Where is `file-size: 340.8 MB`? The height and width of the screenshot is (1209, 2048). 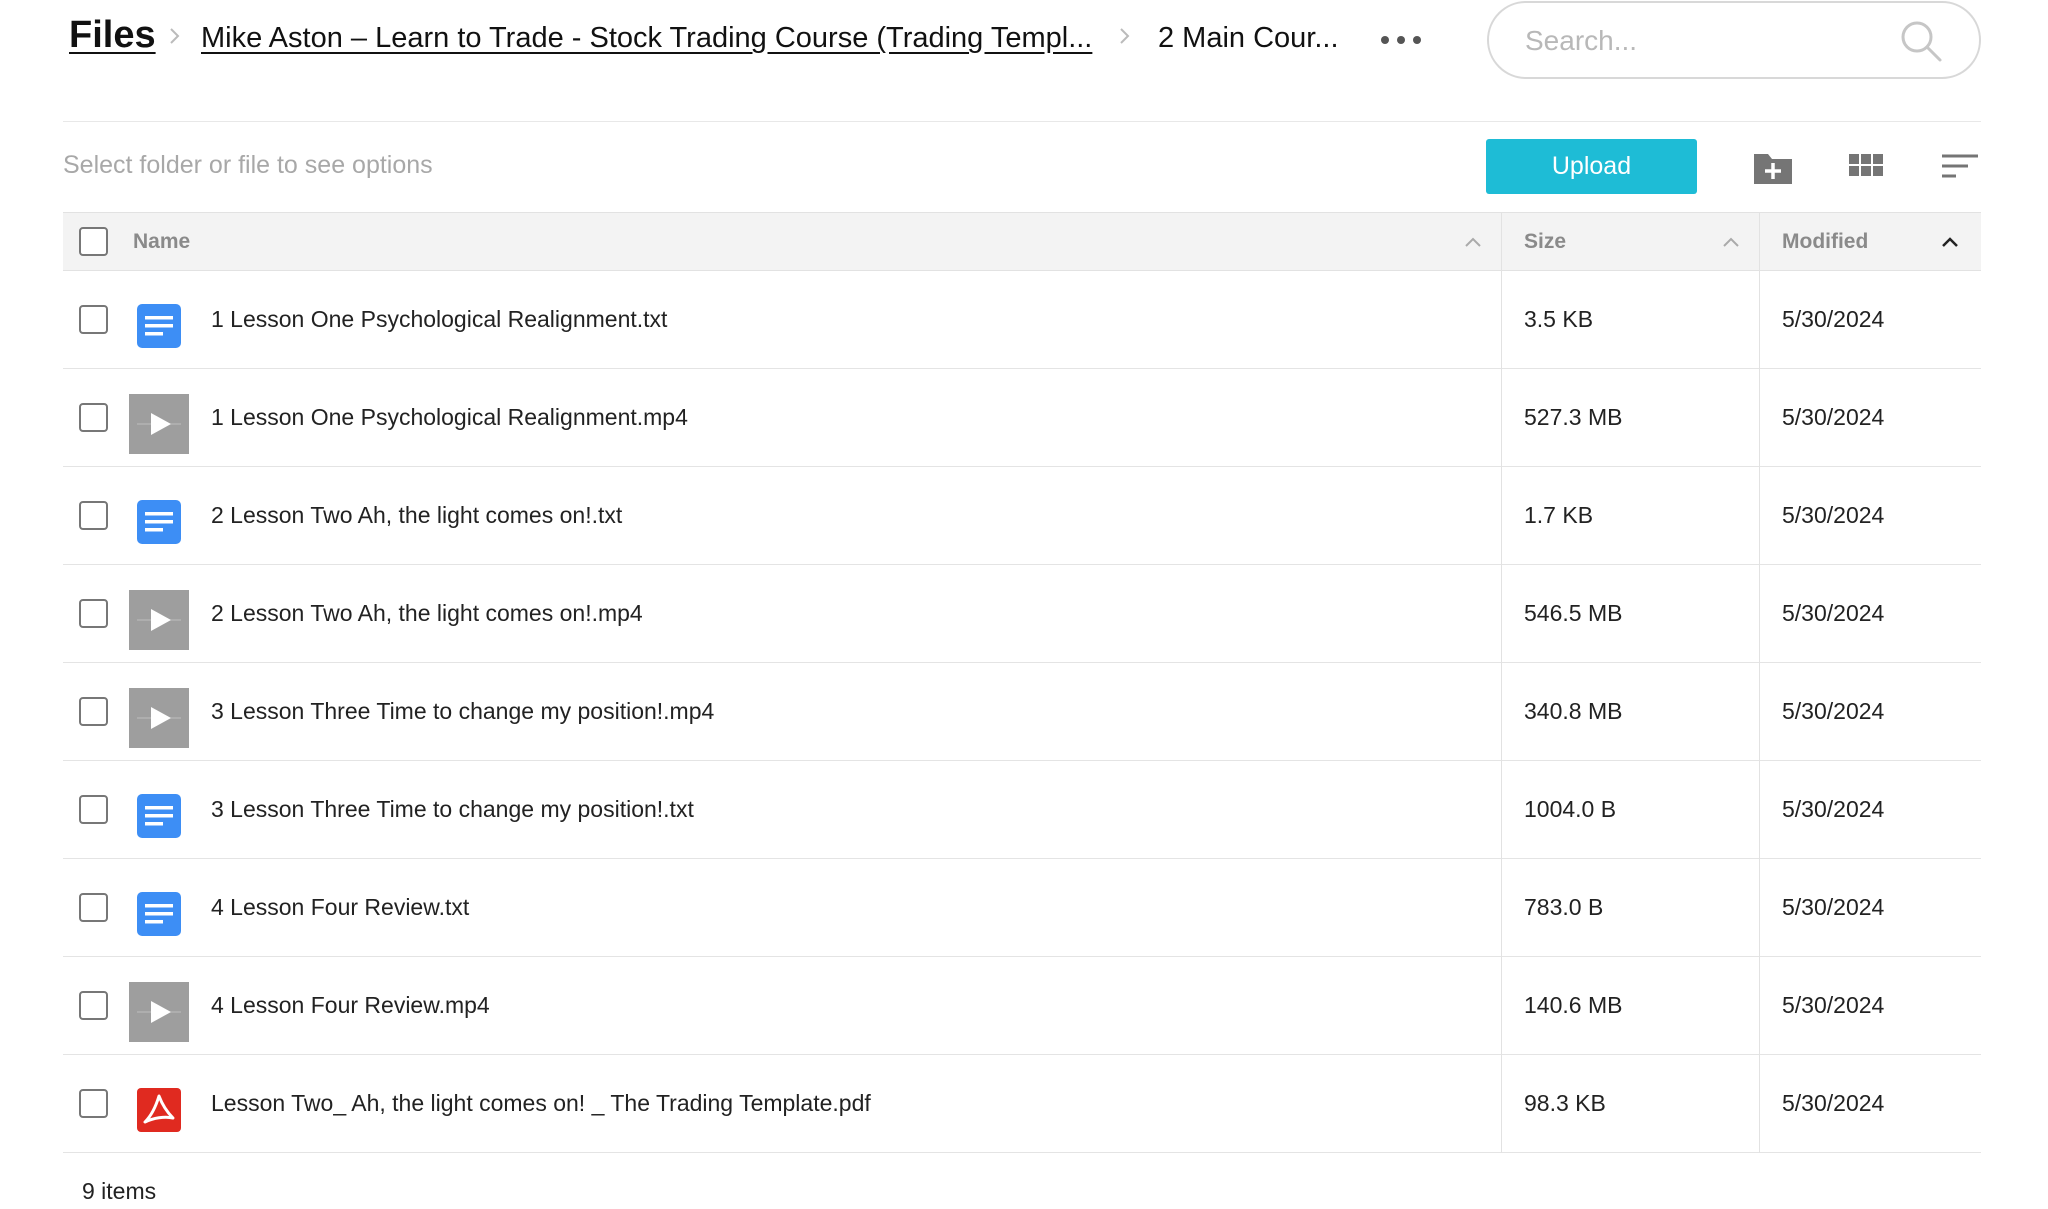 file-size: 340.8 MB is located at coordinates (1573, 711).